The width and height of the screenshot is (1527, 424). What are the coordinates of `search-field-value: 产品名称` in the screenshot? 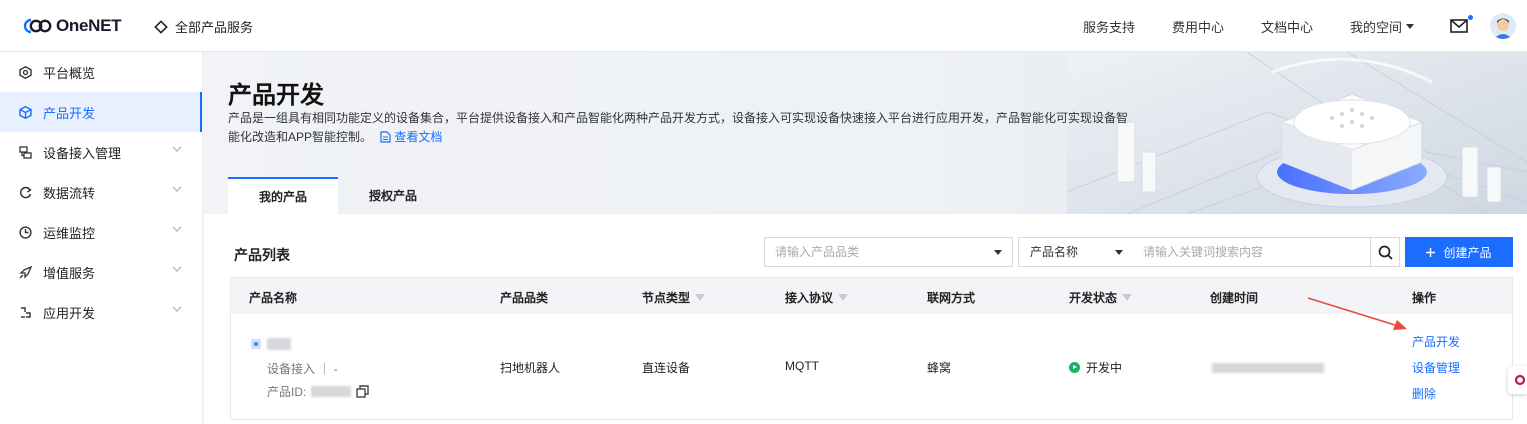 It's located at (1054, 252).